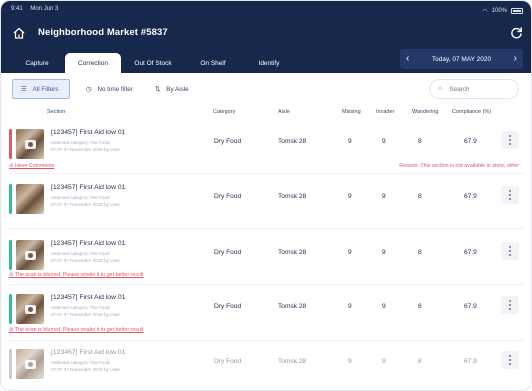 This screenshot has height=391, width=532. I want to click on column-invader: Invader, so click(385, 112).